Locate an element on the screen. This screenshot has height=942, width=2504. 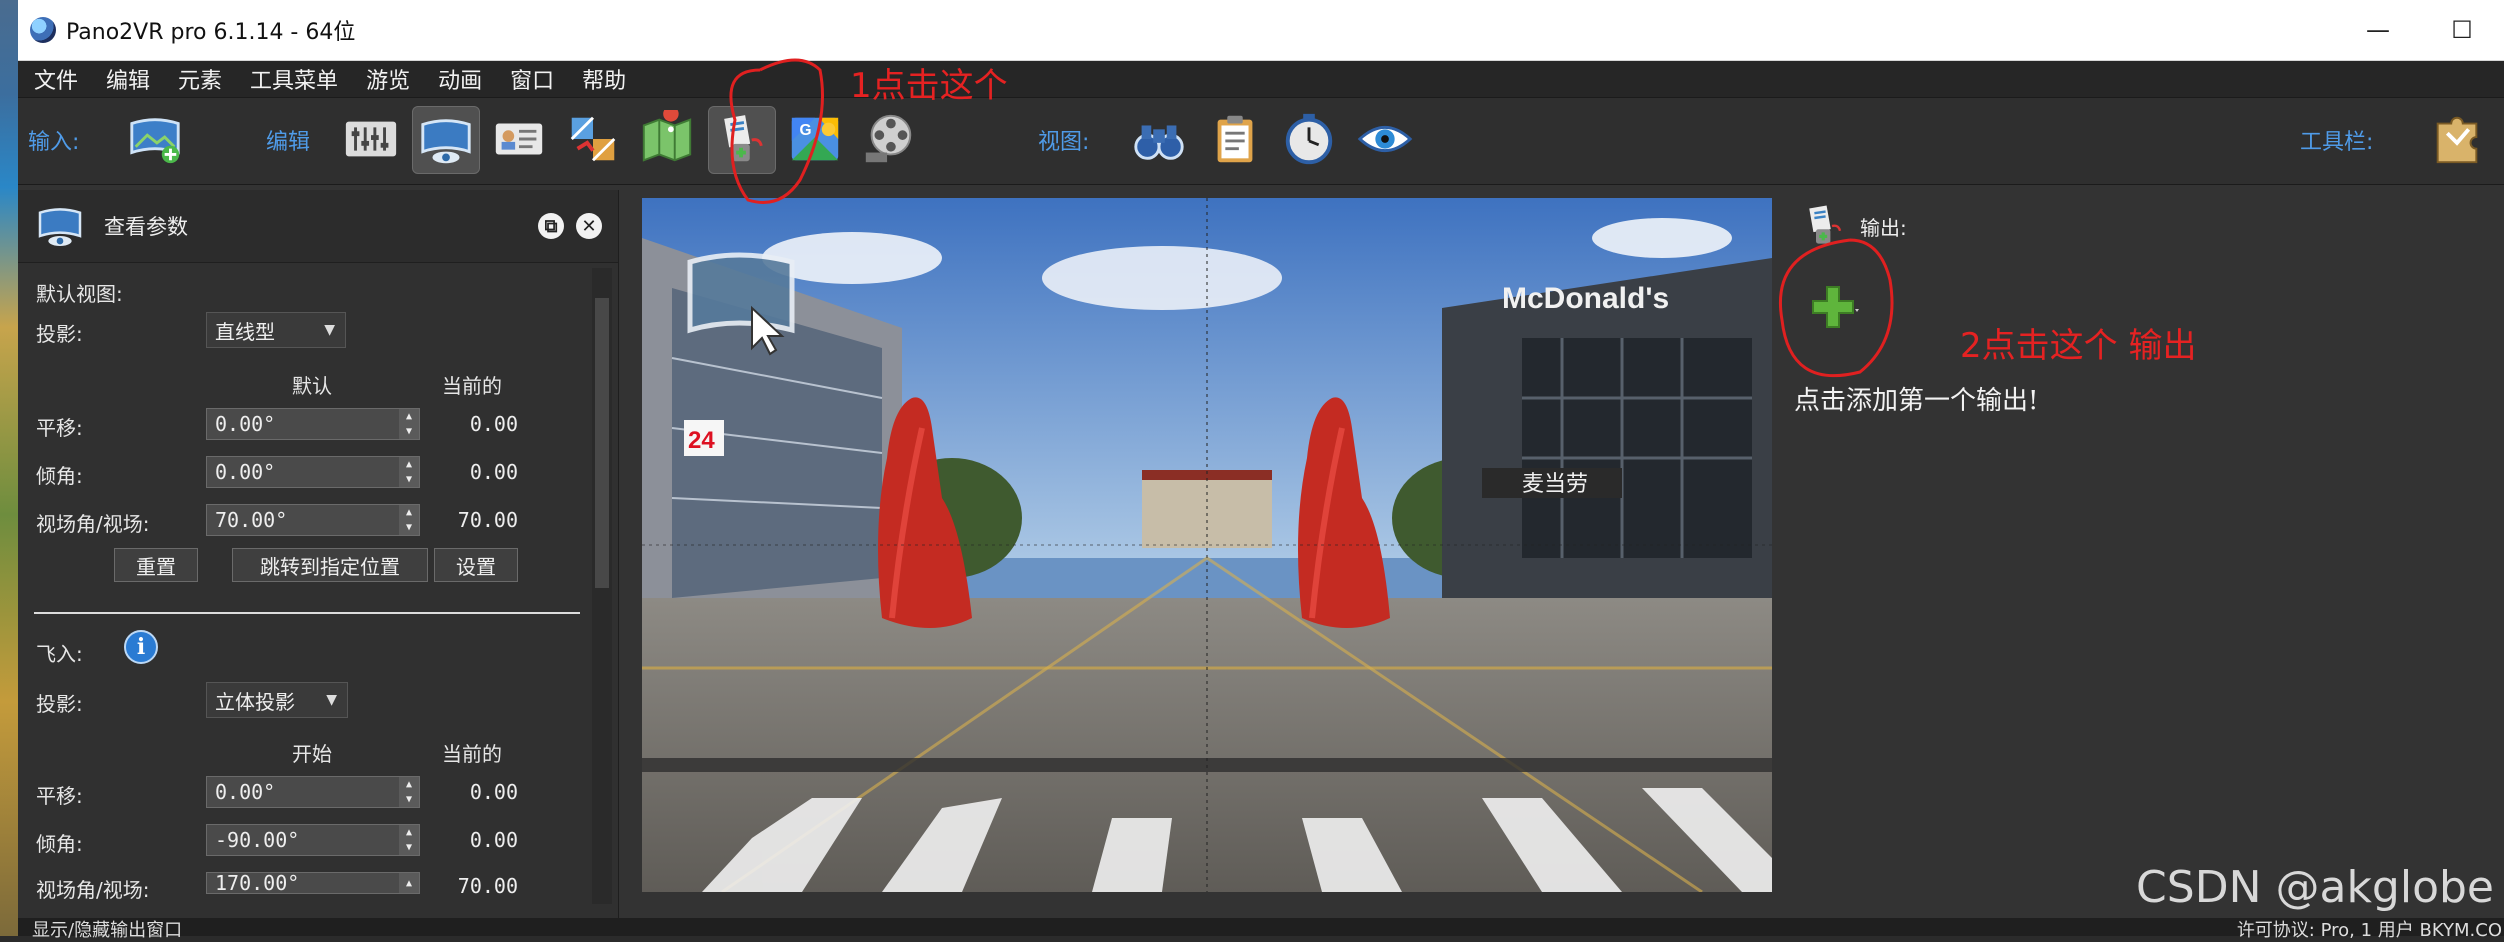
output-panel-header: 输出: is located at coordinates (2140, 226).